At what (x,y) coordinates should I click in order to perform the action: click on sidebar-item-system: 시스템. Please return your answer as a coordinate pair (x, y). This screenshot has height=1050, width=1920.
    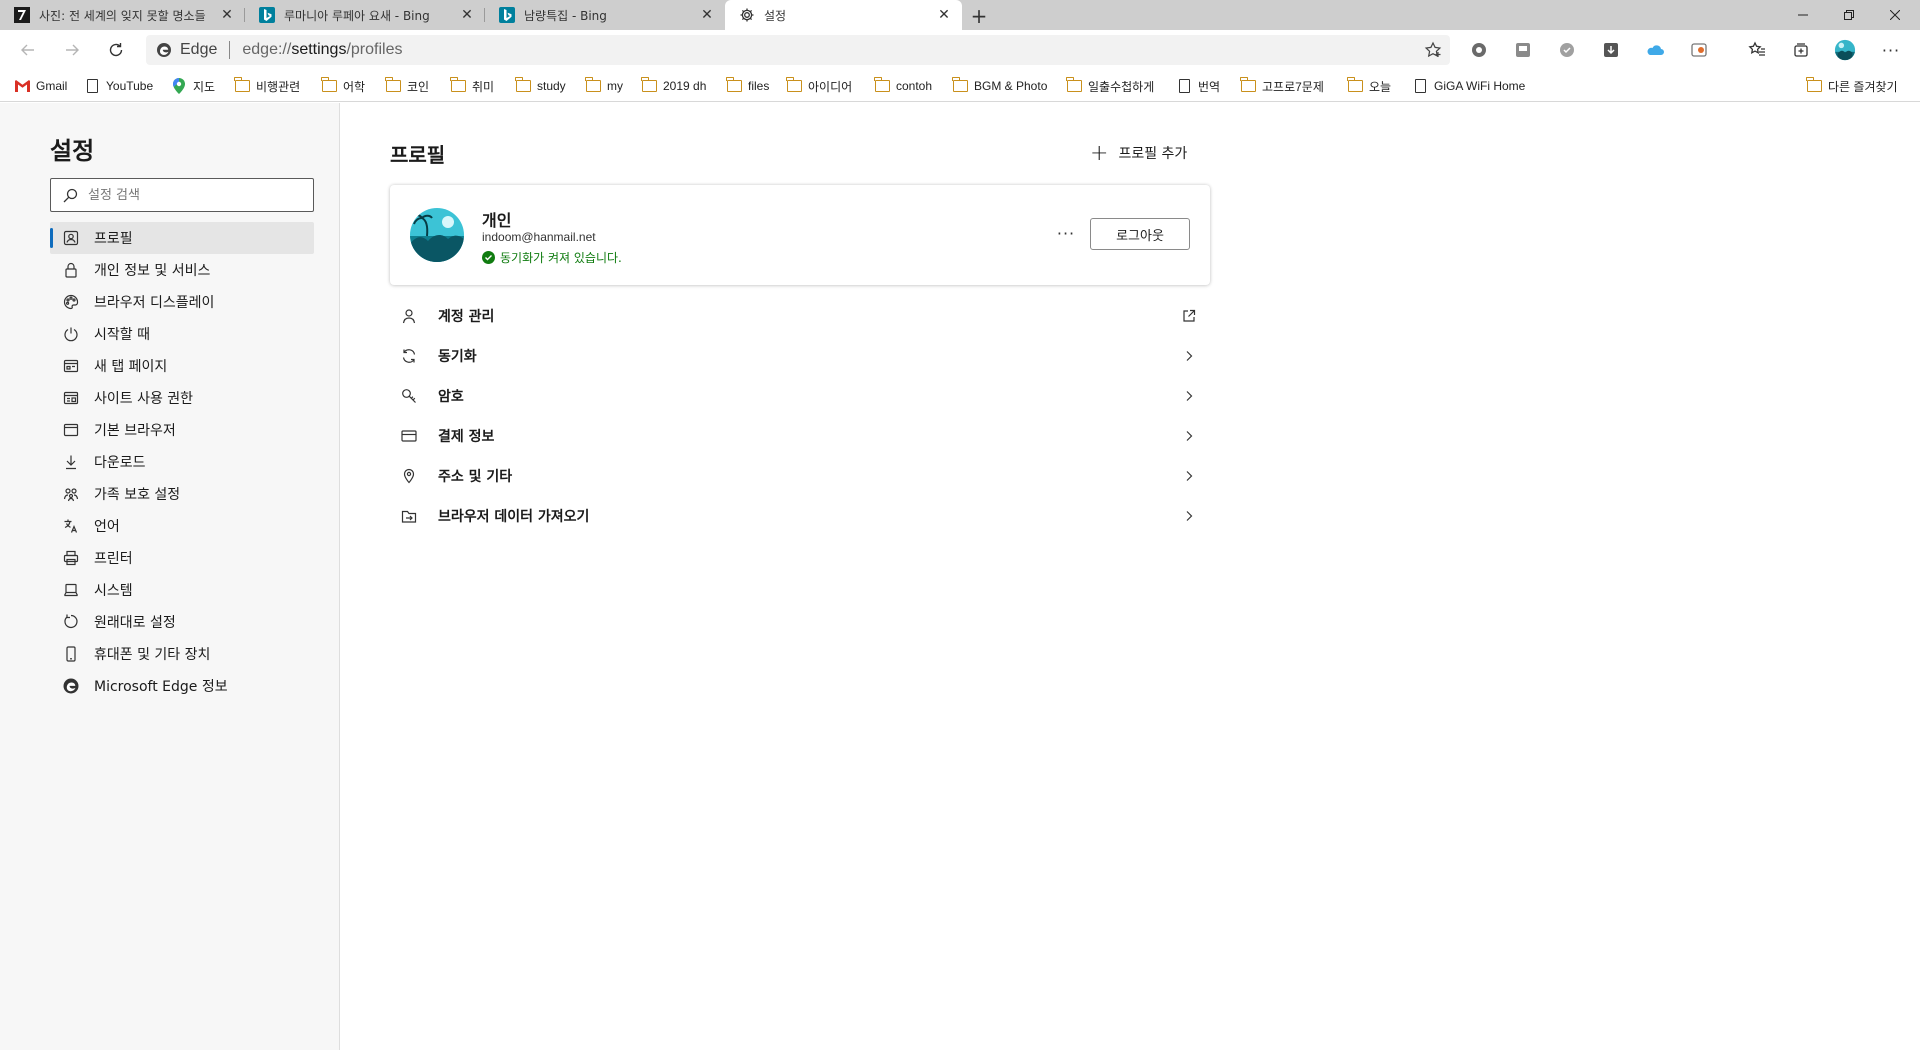
    Looking at the image, I should click on (182, 590).